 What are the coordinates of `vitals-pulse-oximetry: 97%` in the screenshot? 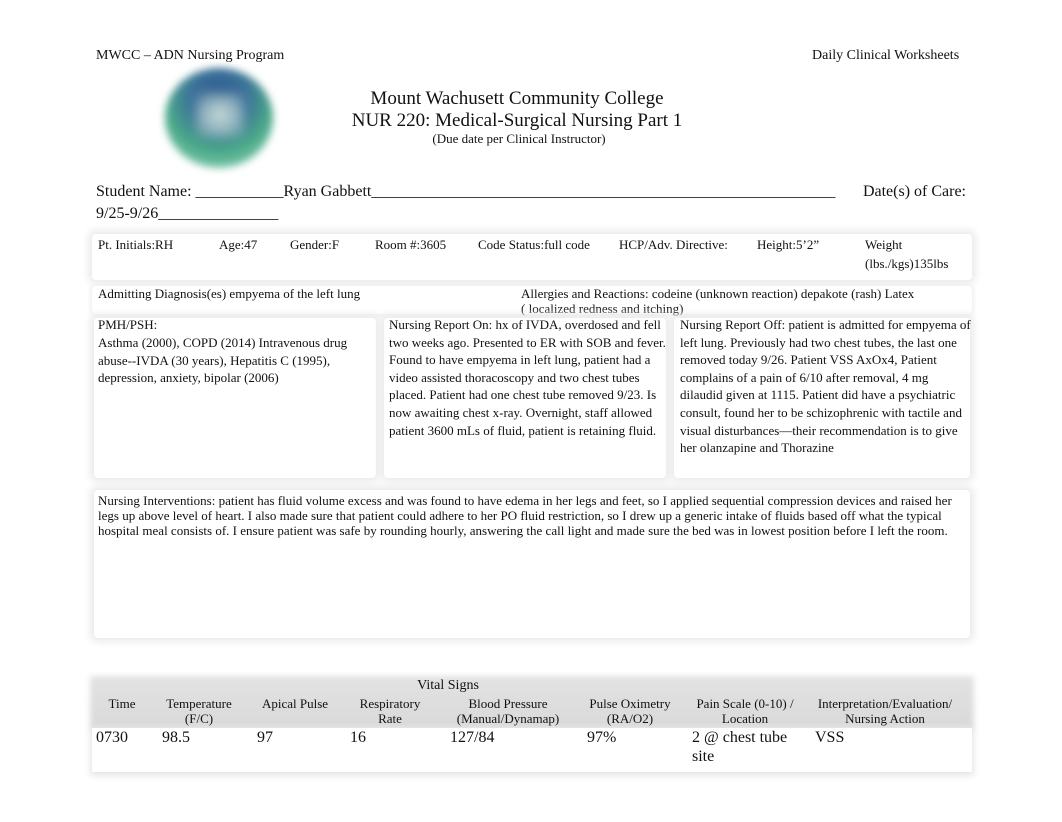 It's located at (601, 737).